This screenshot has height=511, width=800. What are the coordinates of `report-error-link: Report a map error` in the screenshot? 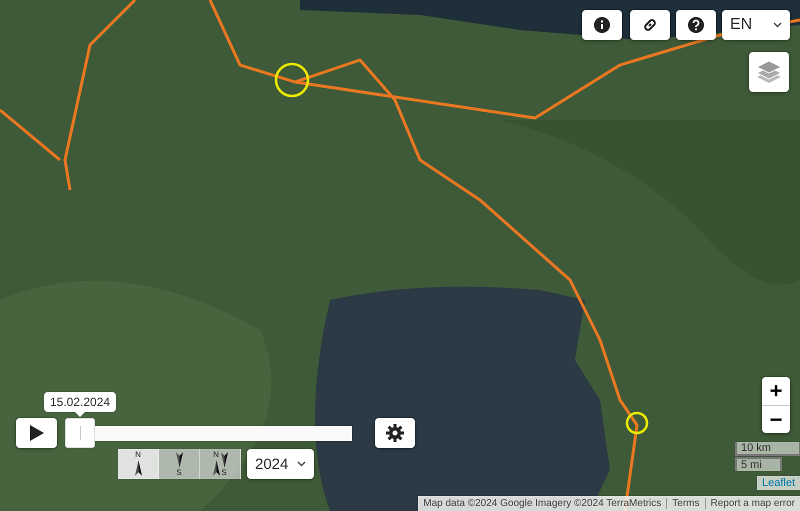 It's located at (752, 503).